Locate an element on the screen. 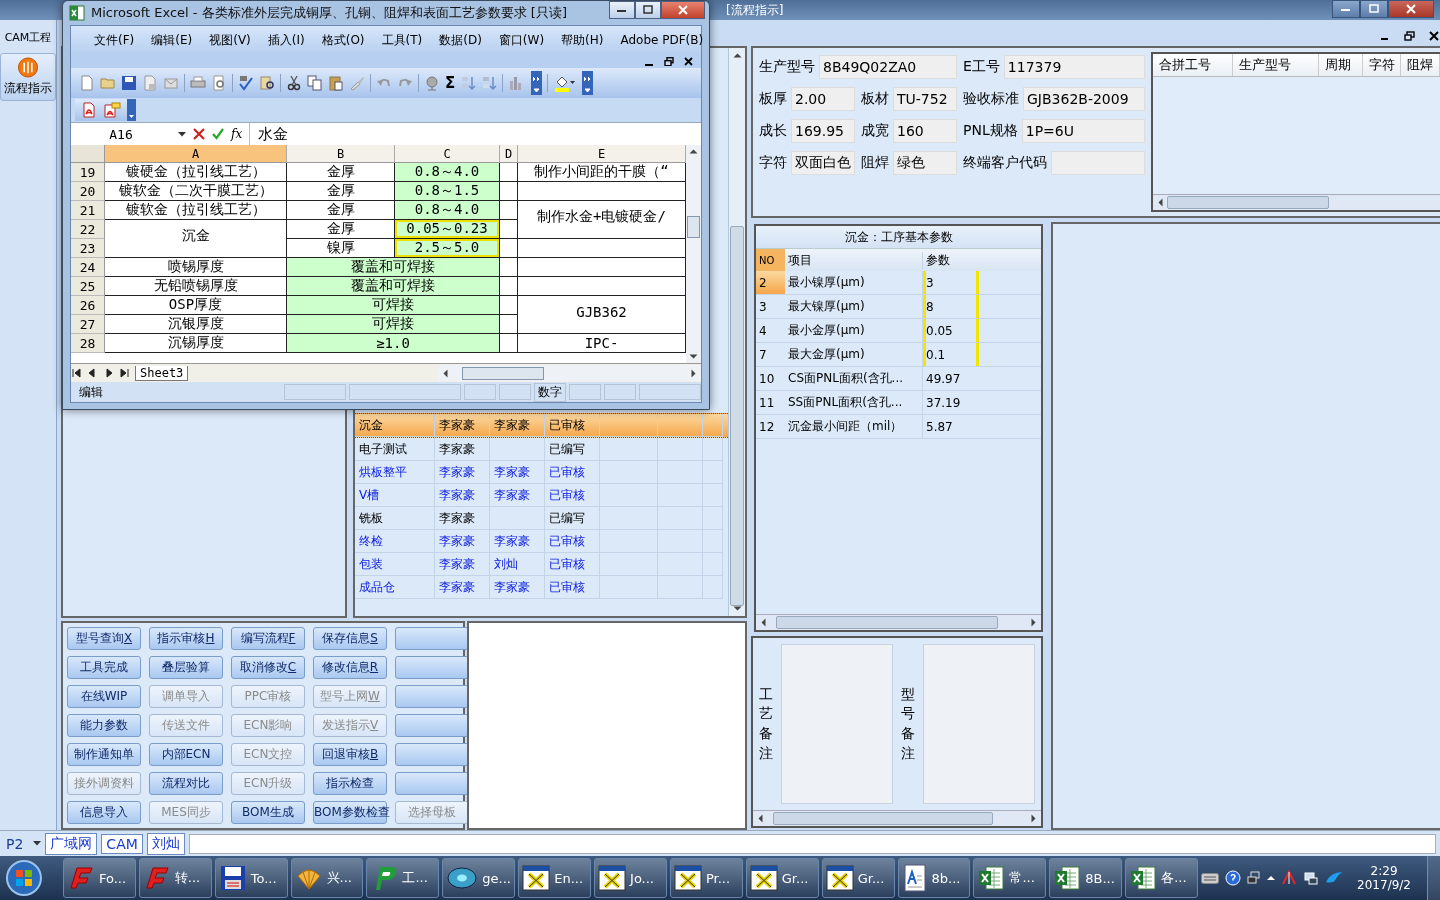 Image resolution: width=1440 pixels, height=900 pixels. sortup-icon is located at coordinates (468, 83).